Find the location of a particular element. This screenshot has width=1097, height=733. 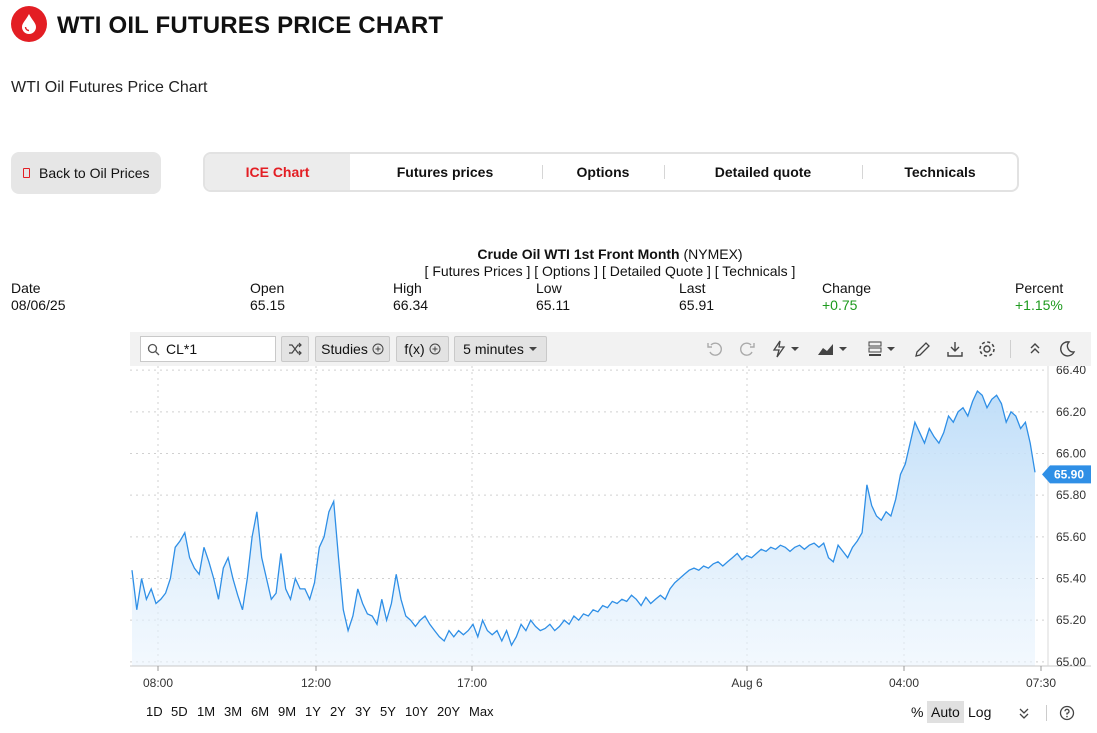

oil-drop-icon is located at coordinates (29, 24).